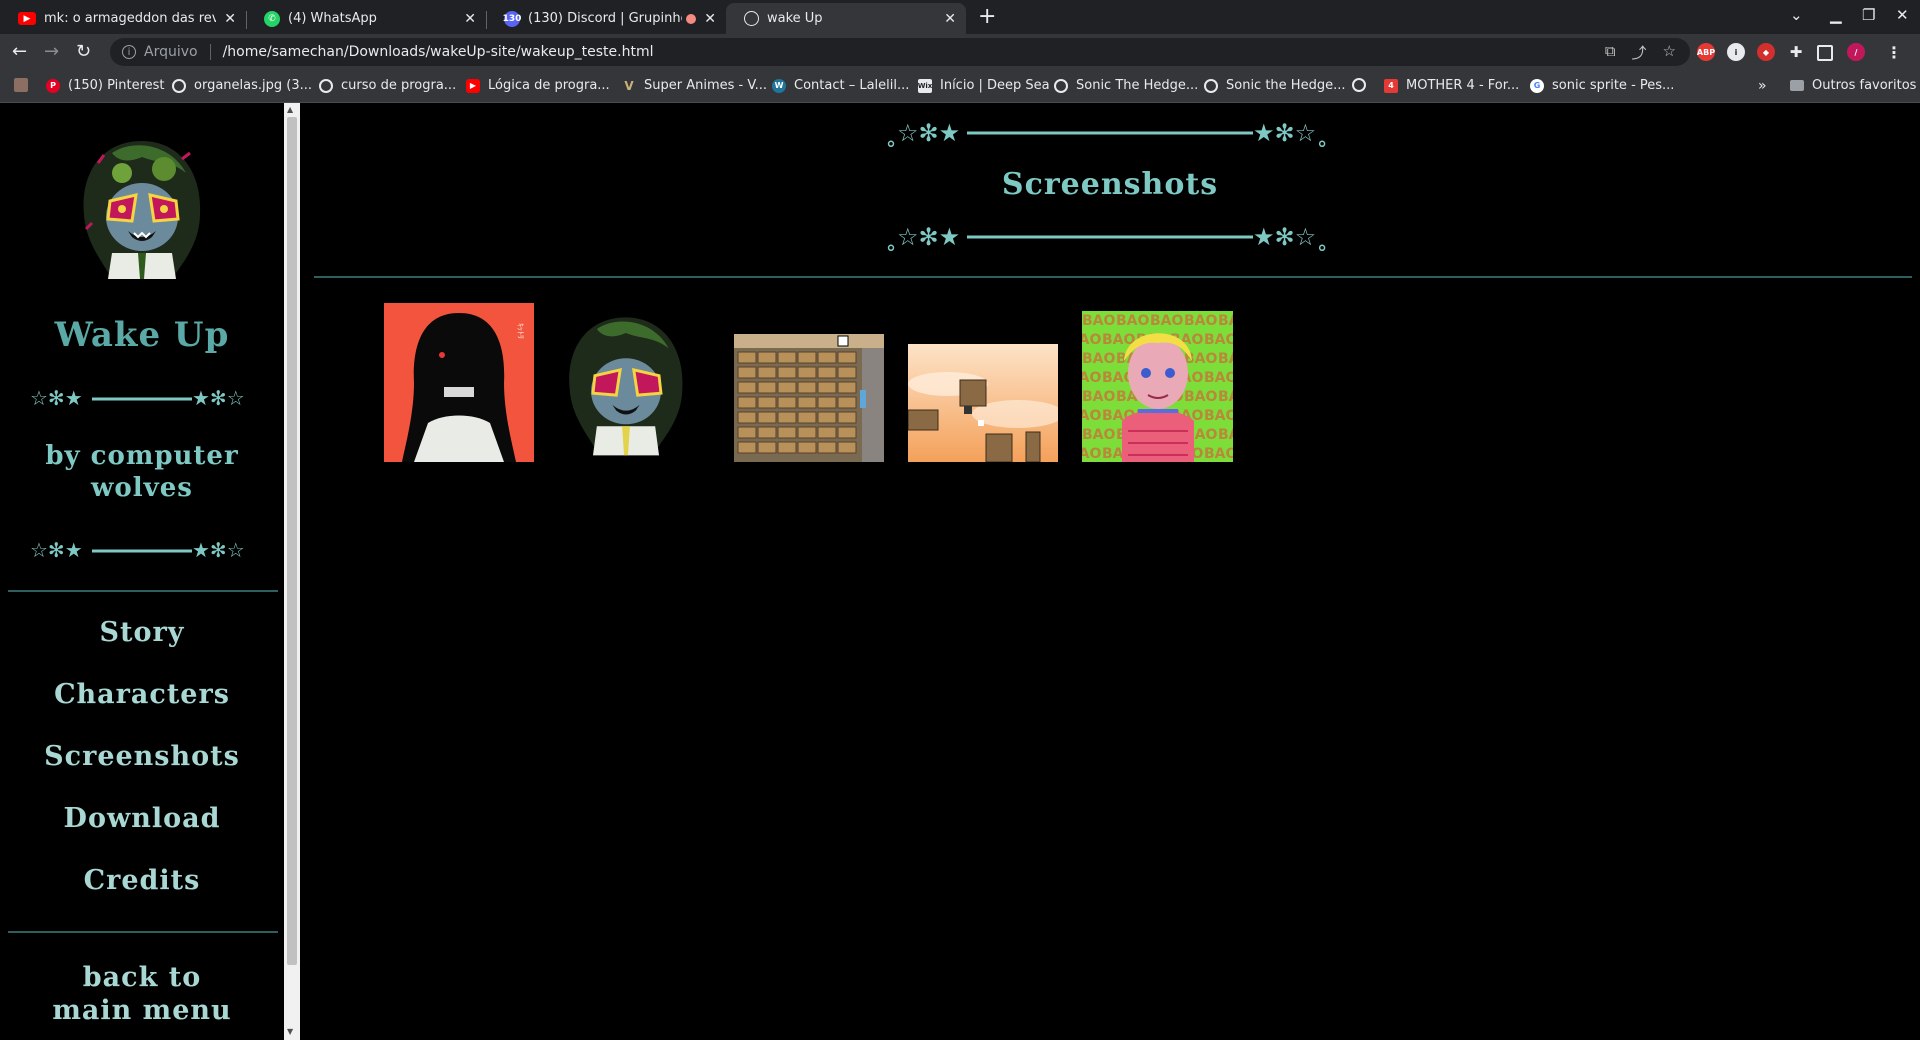  What do you see at coordinates (142, 880) in the screenshot?
I see `nav-link-credits: Credits` at bounding box center [142, 880].